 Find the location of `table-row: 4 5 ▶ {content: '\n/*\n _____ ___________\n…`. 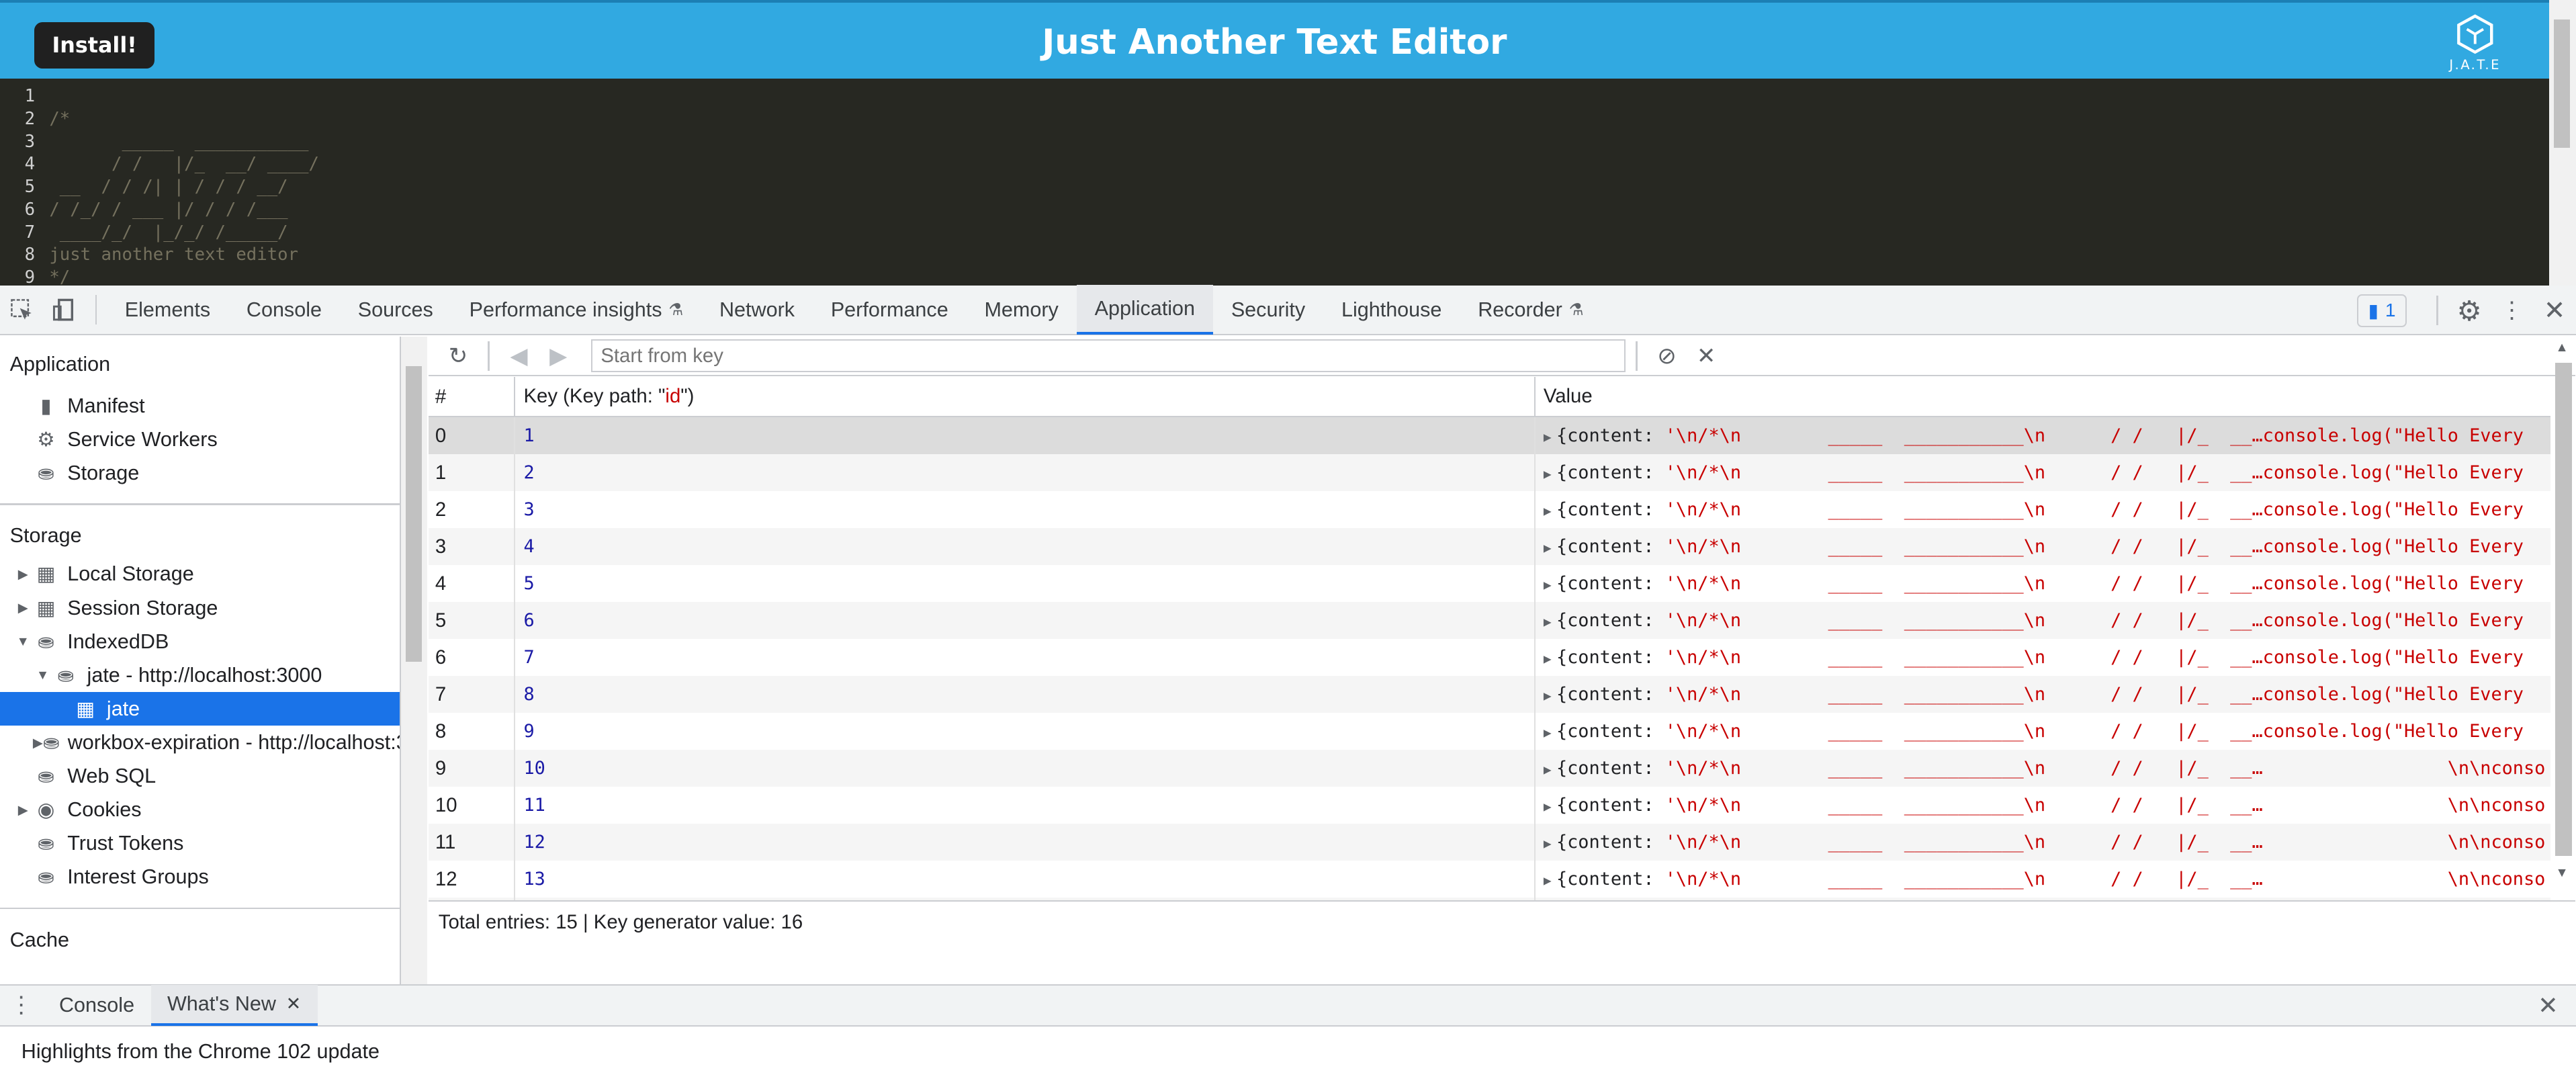

table-row: 4 5 ▶ {content: '\n/*\n _____ ___________\n… is located at coordinates (1490, 583).